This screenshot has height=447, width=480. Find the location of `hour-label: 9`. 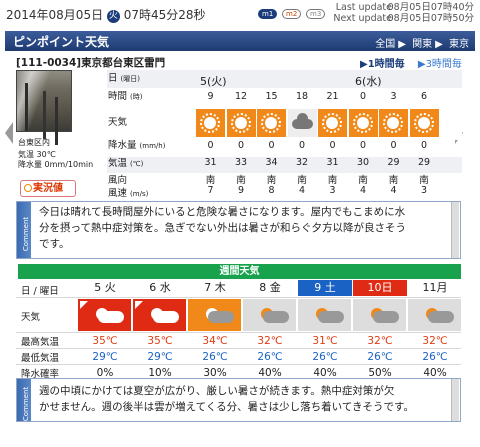

hour-label: 9 is located at coordinates (210, 96).